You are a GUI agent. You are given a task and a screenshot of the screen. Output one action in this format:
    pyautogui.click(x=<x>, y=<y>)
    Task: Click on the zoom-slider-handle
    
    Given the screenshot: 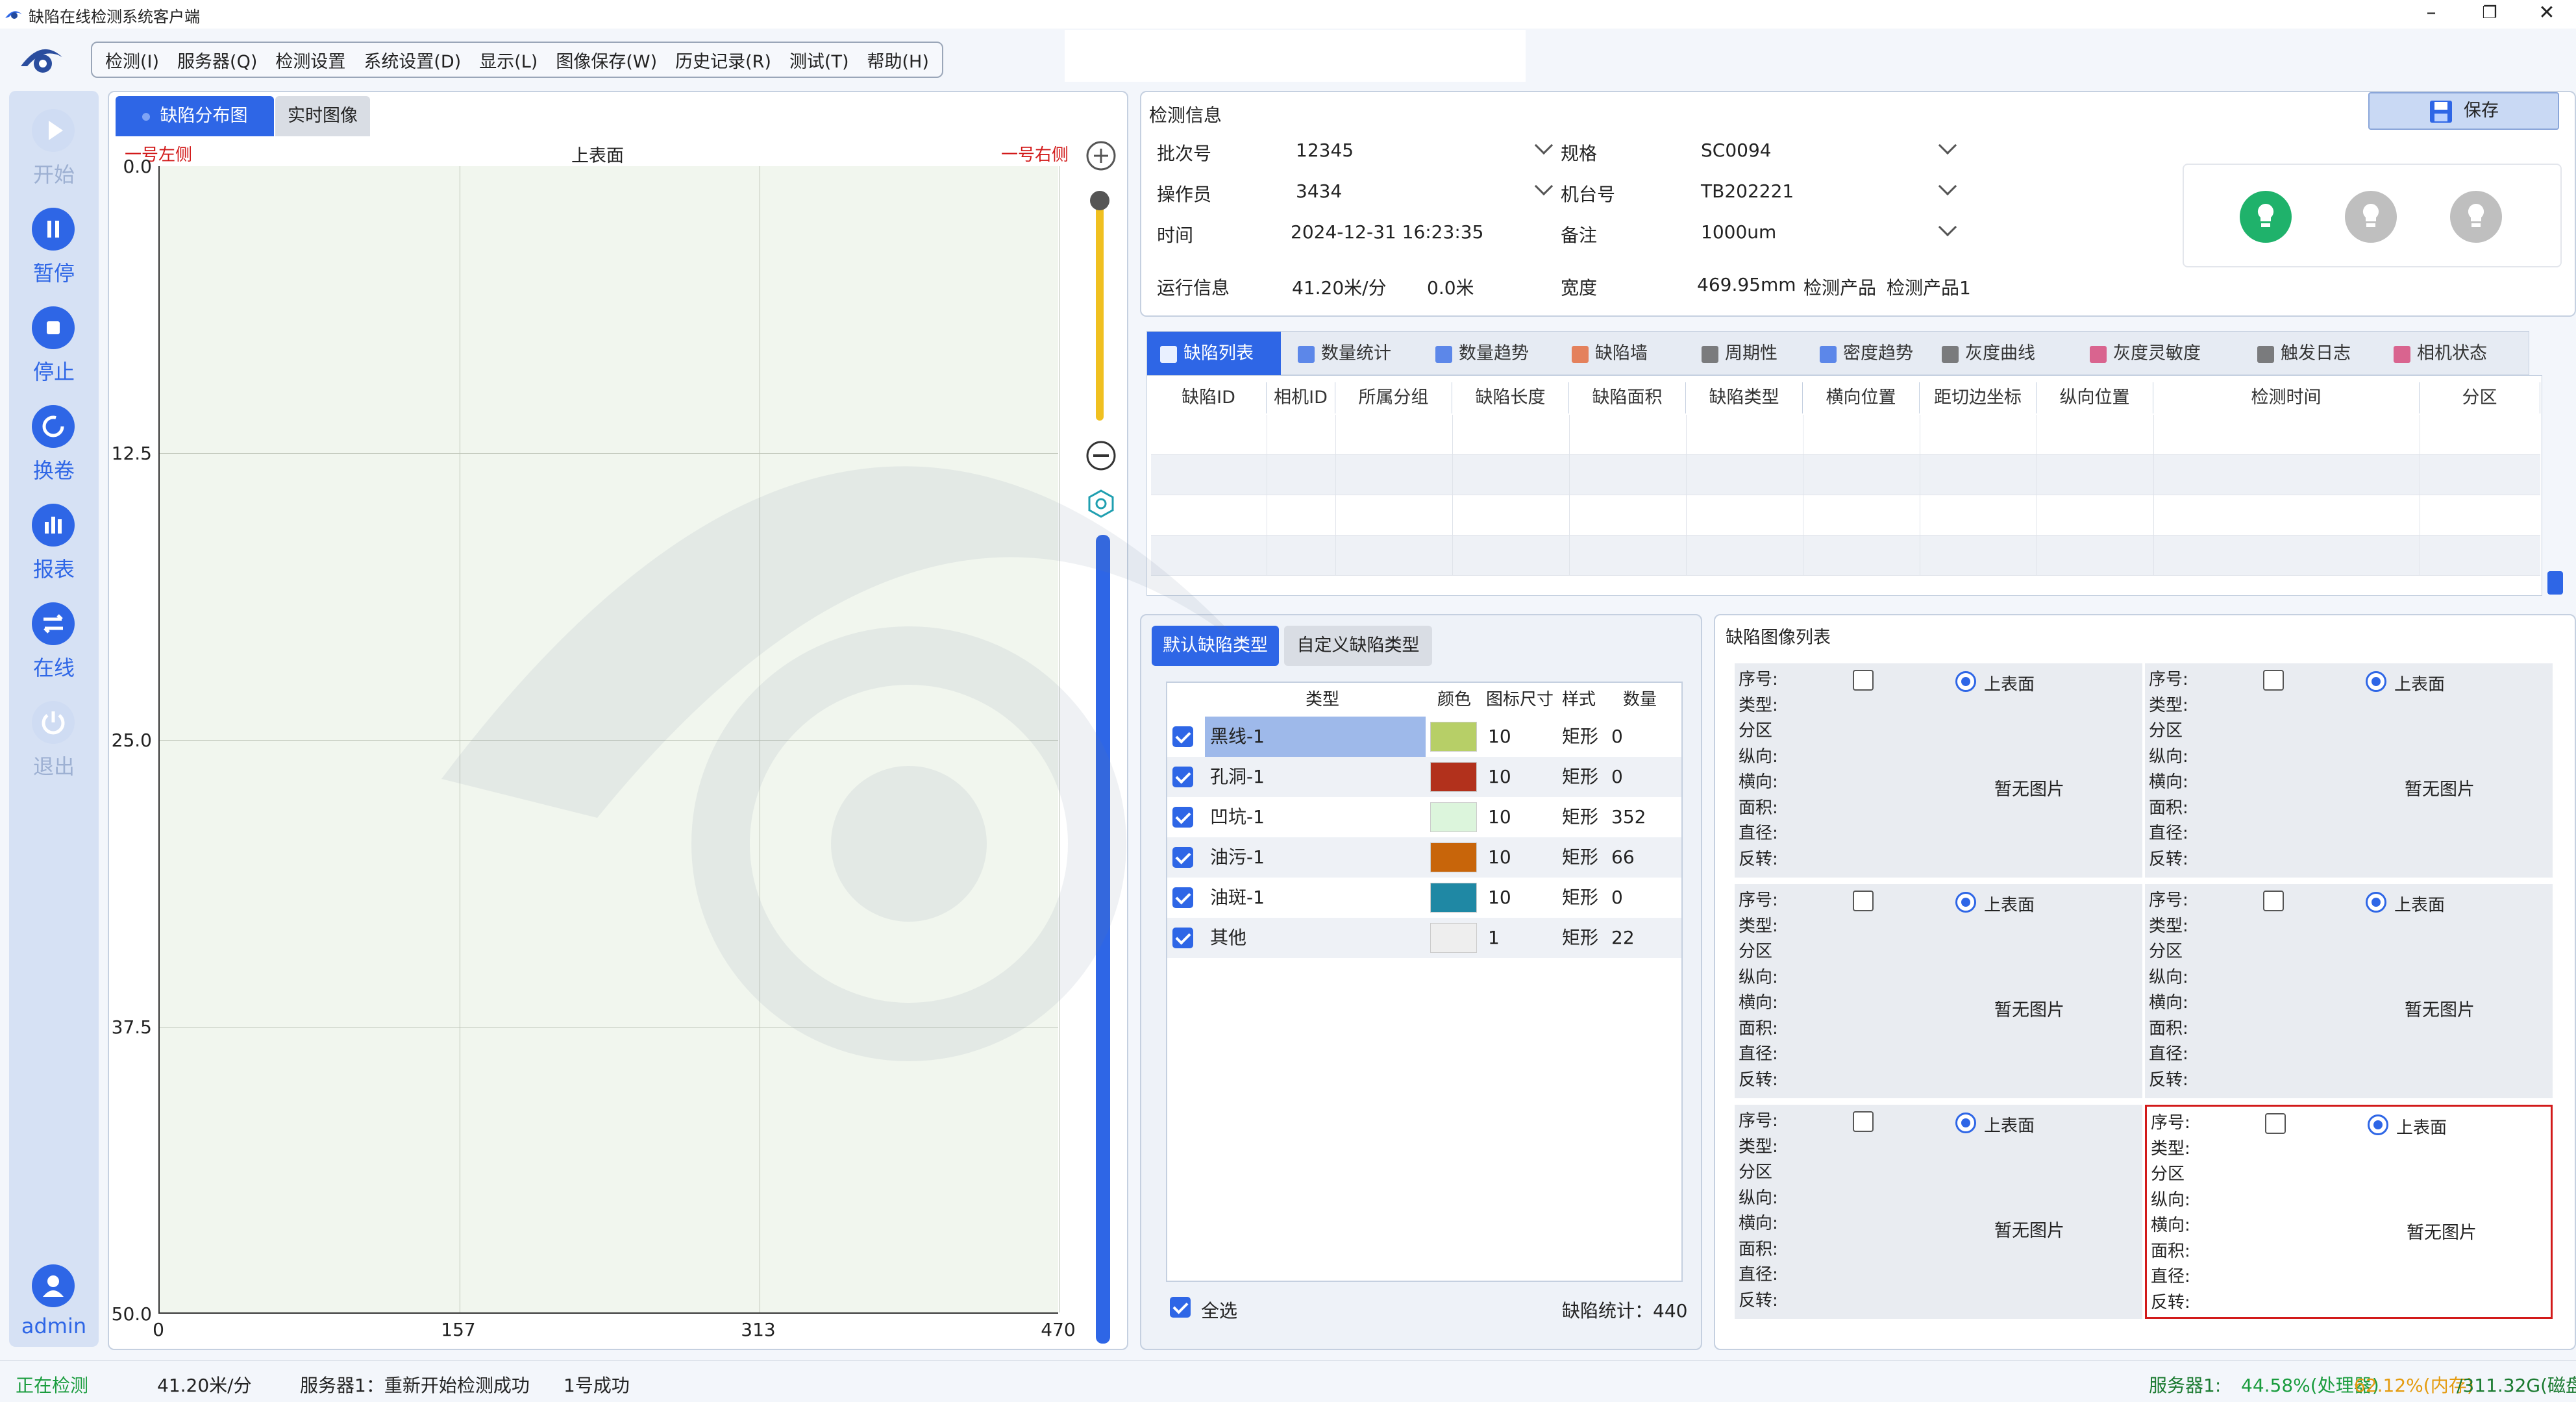 What is the action you would take?
    pyautogui.click(x=1099, y=200)
    